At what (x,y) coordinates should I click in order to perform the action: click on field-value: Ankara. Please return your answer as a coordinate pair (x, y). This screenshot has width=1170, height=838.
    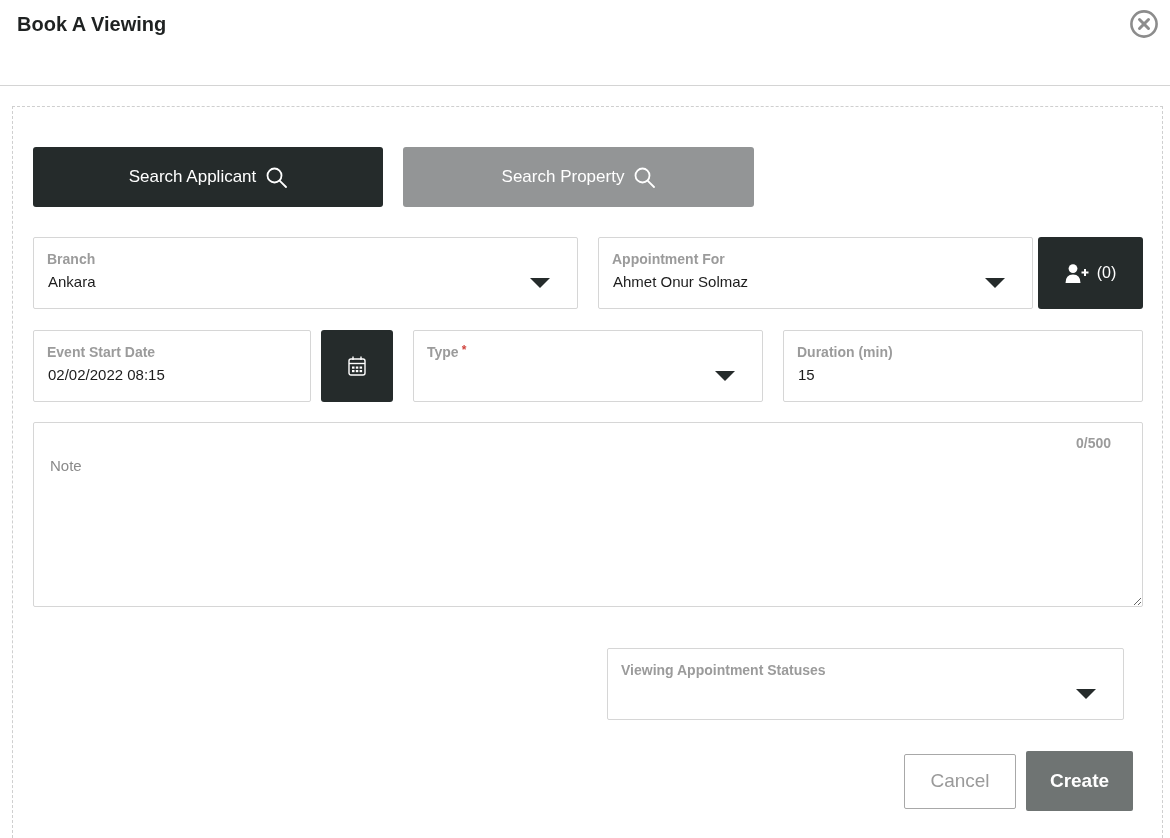
    Looking at the image, I should click on (72, 282).